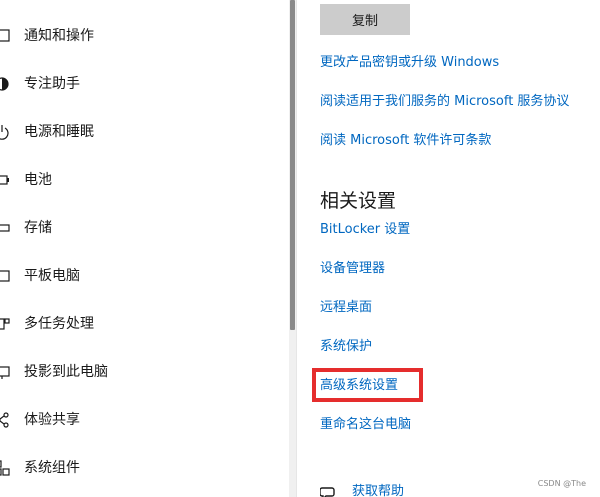 Image resolution: width=600 pixels, height=497 pixels. Describe the element at coordinates (5, 276) in the screenshot. I see `tablet-icon` at that location.